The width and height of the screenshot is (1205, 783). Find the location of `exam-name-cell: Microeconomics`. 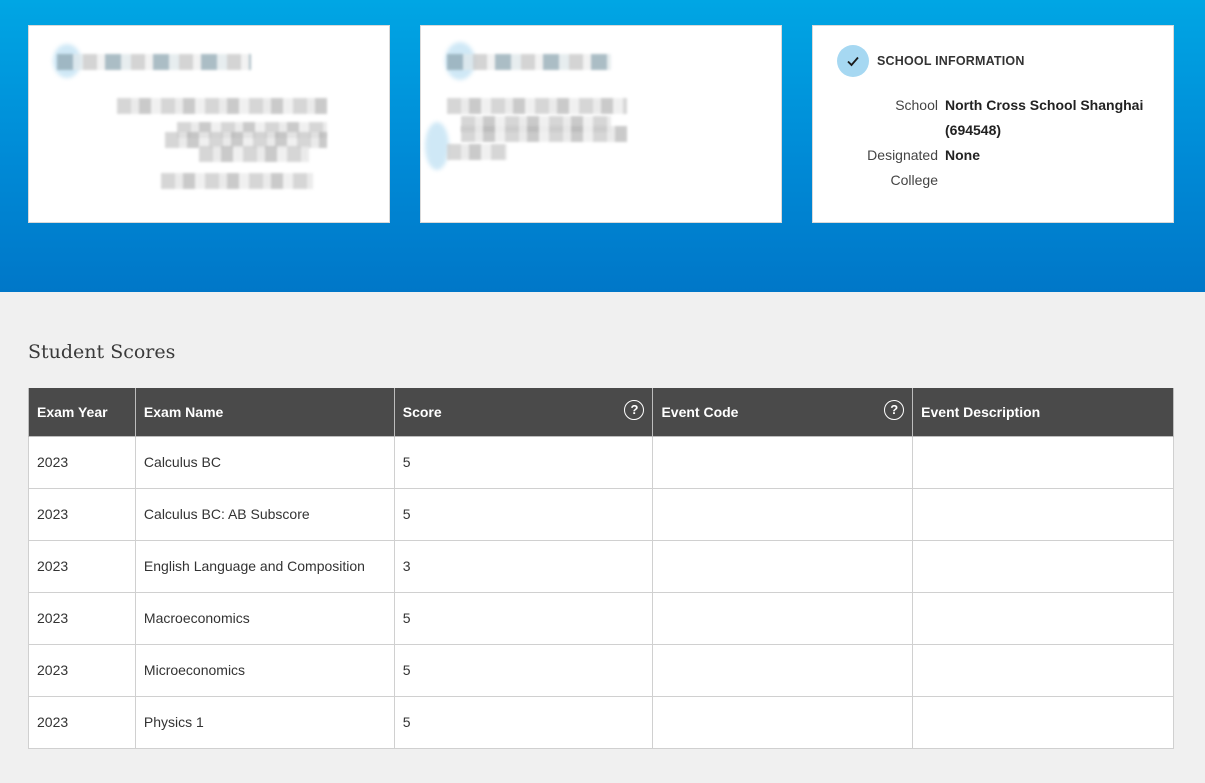

exam-name-cell: Microeconomics is located at coordinates (264, 670).